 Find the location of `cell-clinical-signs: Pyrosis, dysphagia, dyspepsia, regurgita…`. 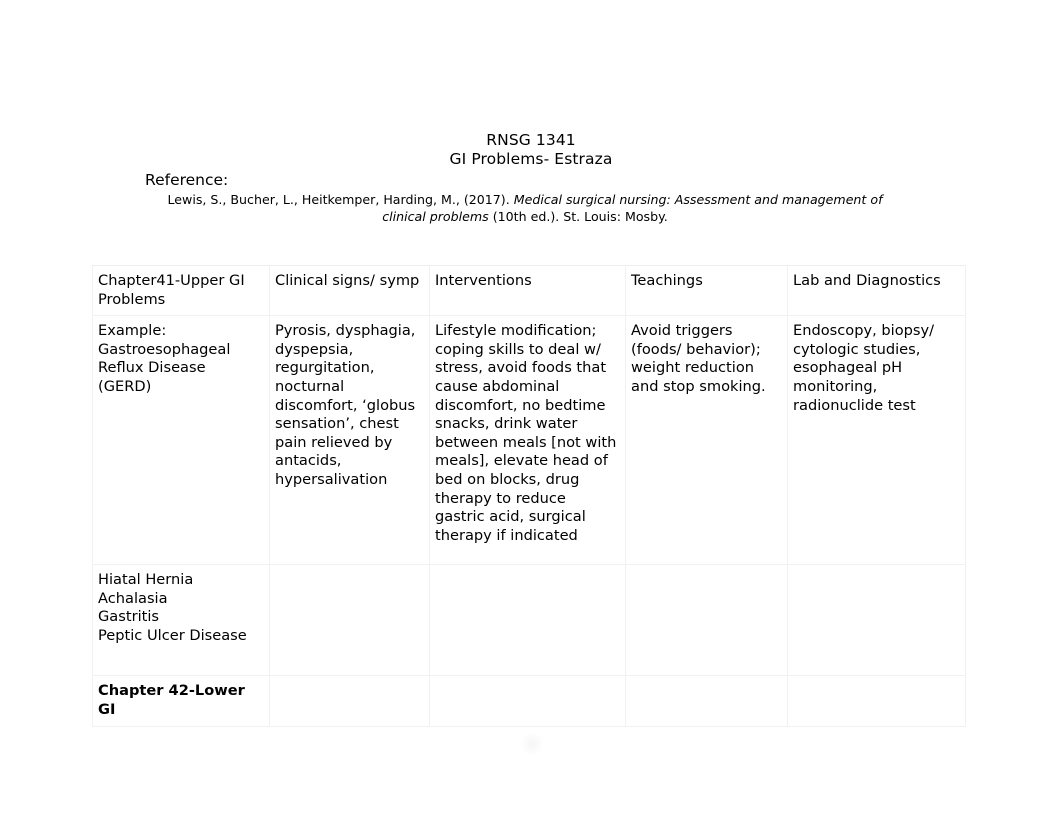

cell-clinical-signs: Pyrosis, dysphagia, dyspepsia, regurgita… is located at coordinates (349, 440).